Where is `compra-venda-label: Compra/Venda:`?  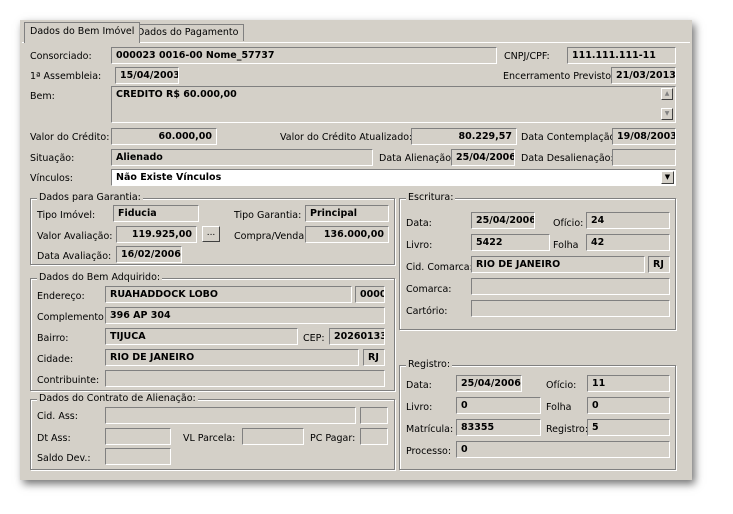
compra-venda-label: Compra/Venda: is located at coordinates (271, 236).